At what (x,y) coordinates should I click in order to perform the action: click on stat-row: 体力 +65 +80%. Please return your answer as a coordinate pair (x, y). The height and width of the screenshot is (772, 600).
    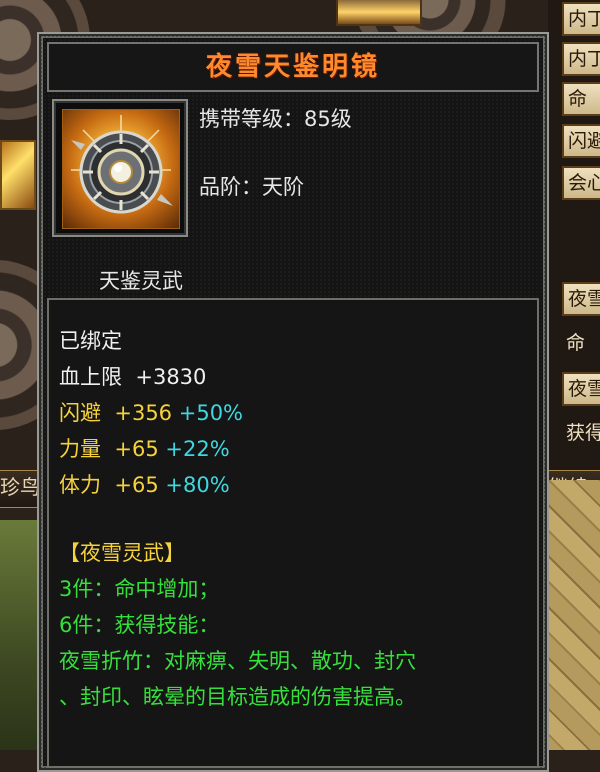
    Looking at the image, I should click on (144, 485).